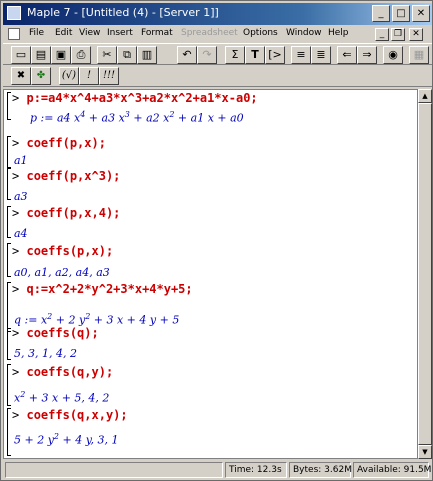 This screenshot has height=481, width=433. I want to click on output-line: a0, a1, a2, a4, a3, so click(62, 272).